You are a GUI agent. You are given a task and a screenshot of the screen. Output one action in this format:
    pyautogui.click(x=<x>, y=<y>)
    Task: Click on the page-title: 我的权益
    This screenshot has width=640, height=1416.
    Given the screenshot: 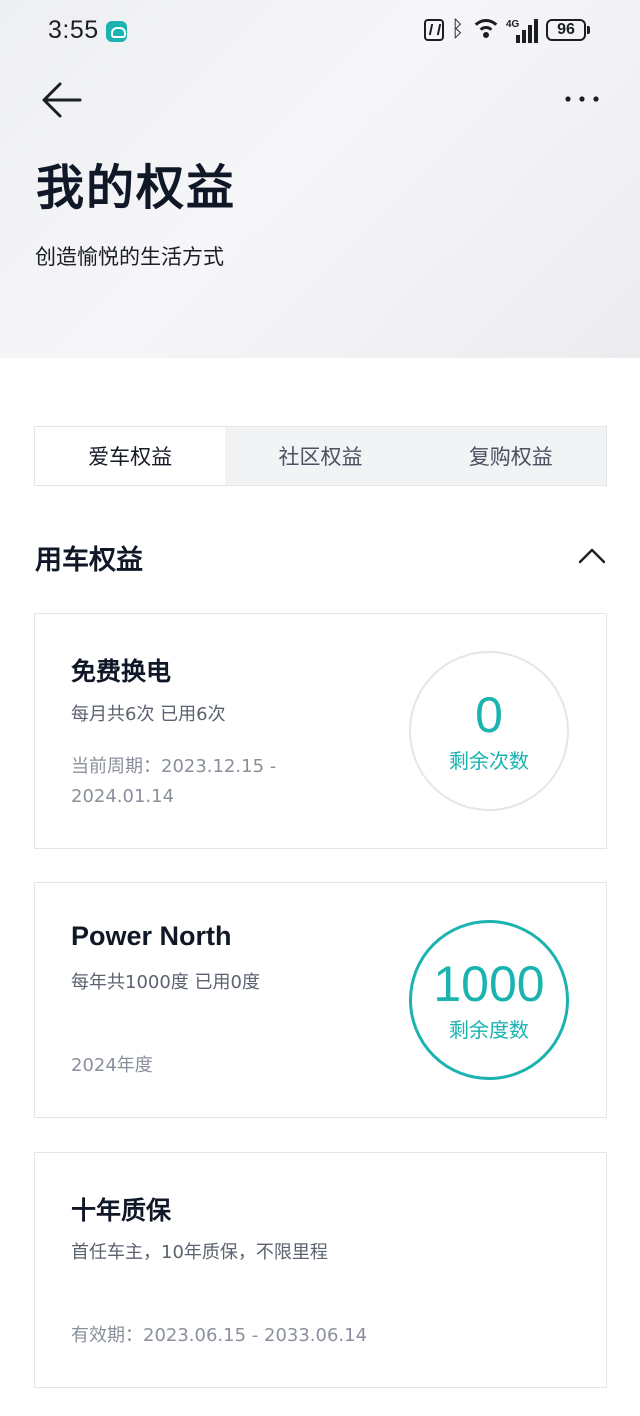 What is the action you would take?
    pyautogui.click(x=136, y=188)
    